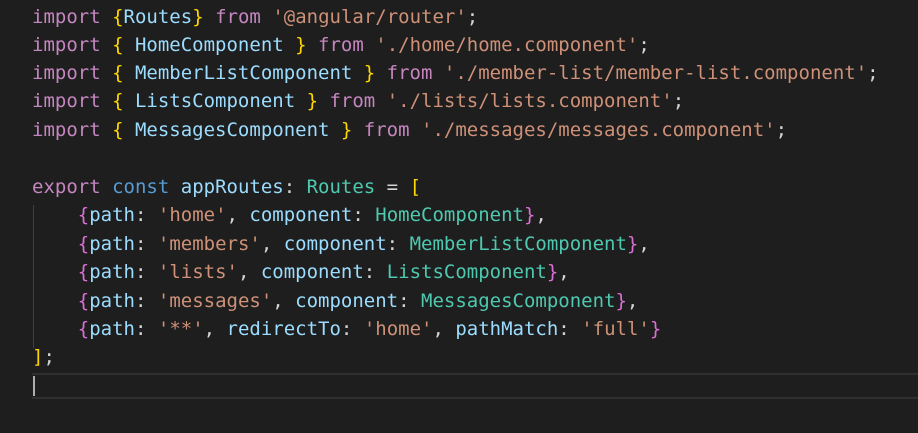 The width and height of the screenshot is (918, 433). Describe the element at coordinates (197, 272) in the screenshot. I see `code-token: 'lists'` at that location.